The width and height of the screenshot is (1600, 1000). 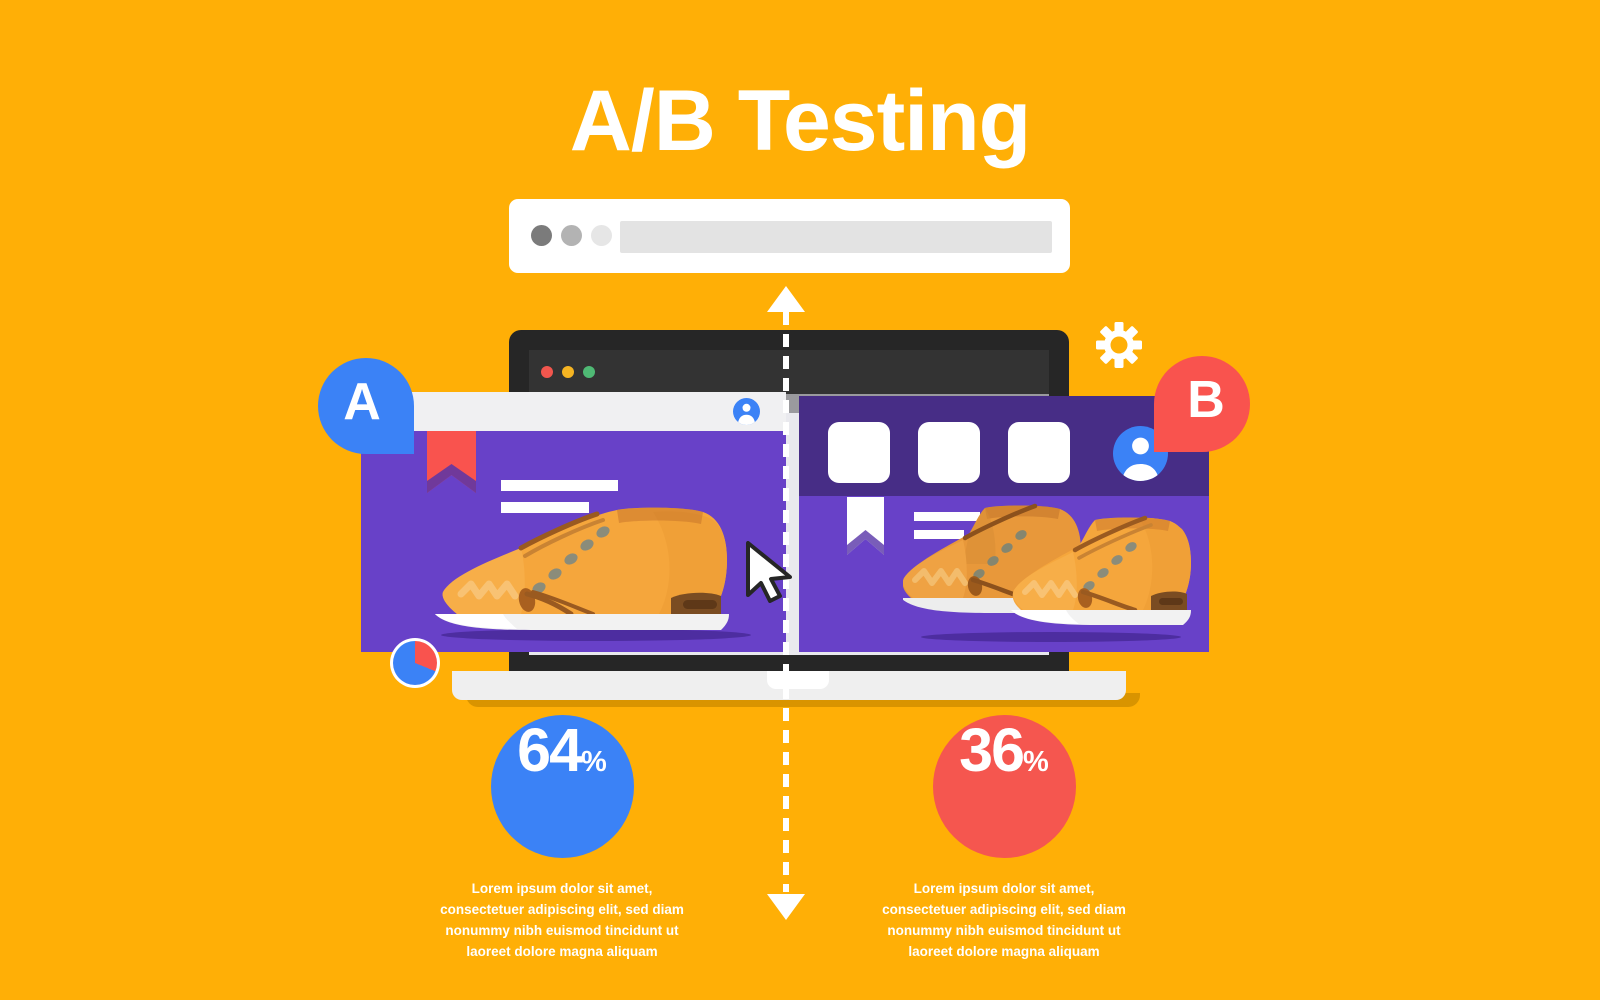 I want to click on window-dot-green, so click(x=589, y=372).